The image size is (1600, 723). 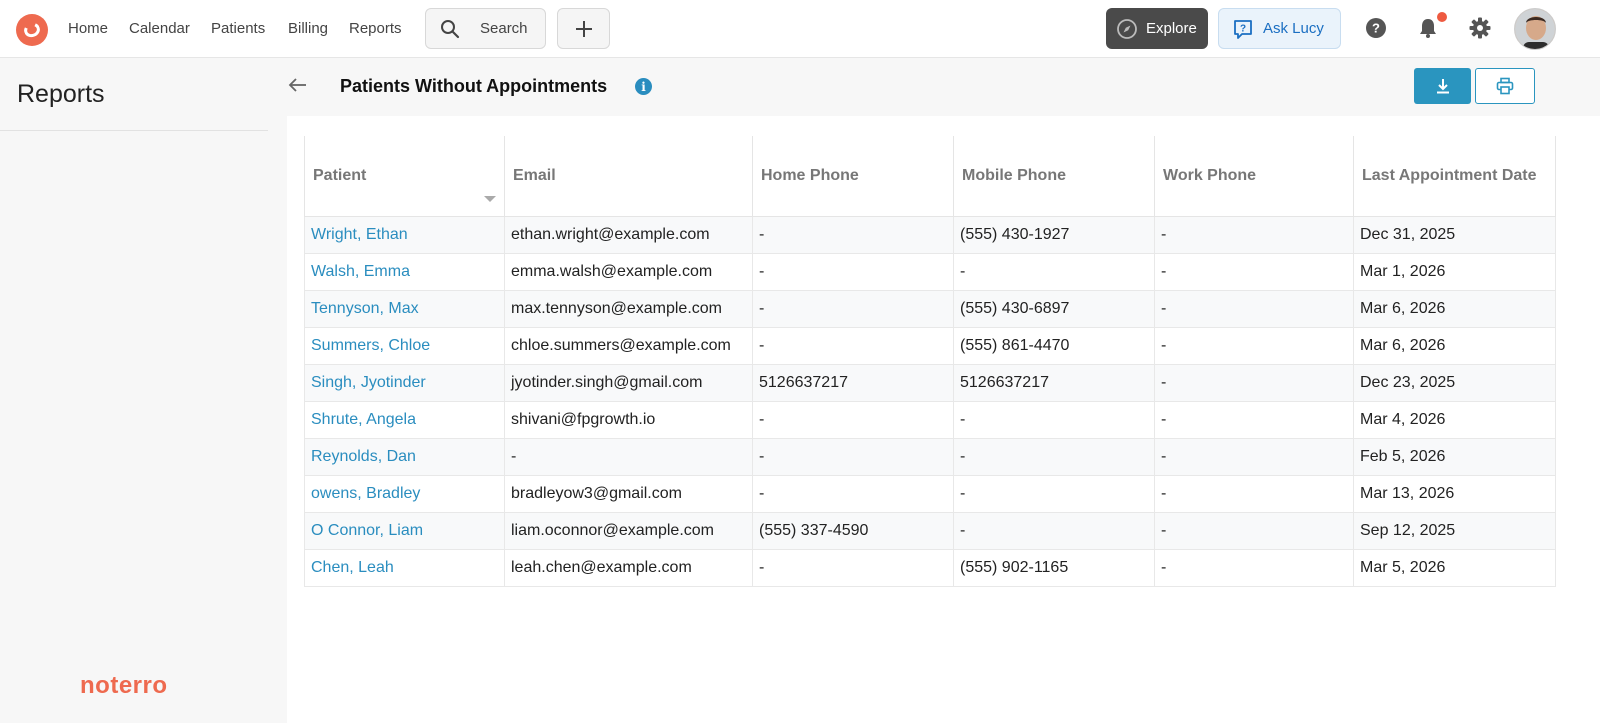 I want to click on back-arrow-icon, so click(x=298, y=85).